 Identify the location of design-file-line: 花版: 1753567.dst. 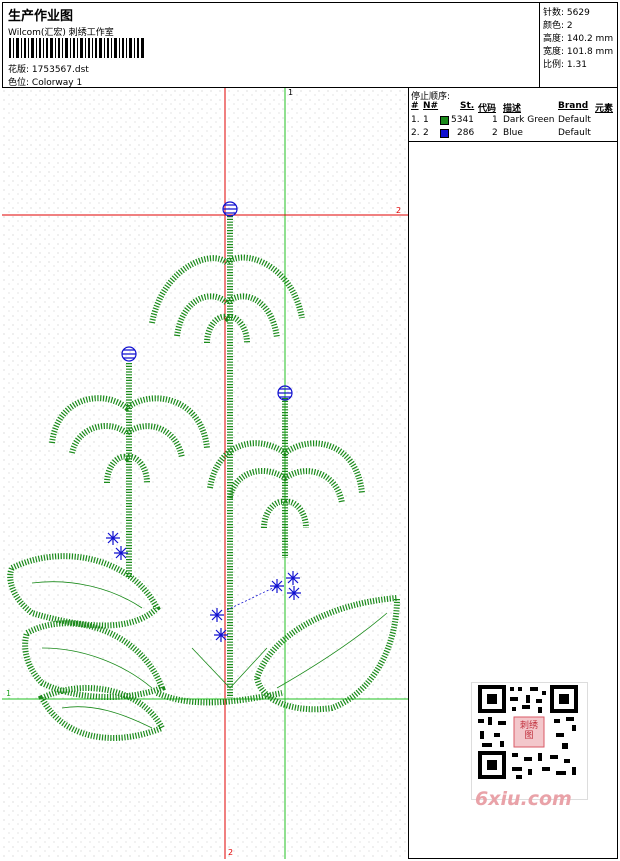
(48, 68).